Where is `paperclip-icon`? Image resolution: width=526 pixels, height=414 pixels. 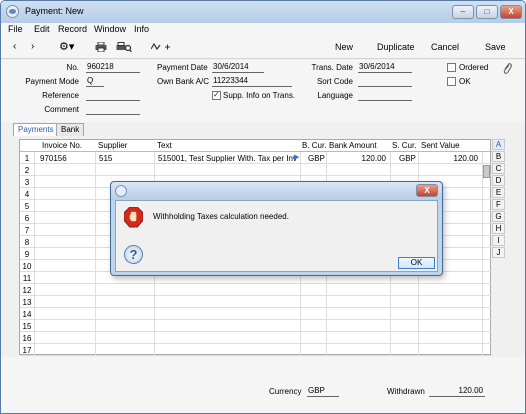 paperclip-icon is located at coordinates (507, 68).